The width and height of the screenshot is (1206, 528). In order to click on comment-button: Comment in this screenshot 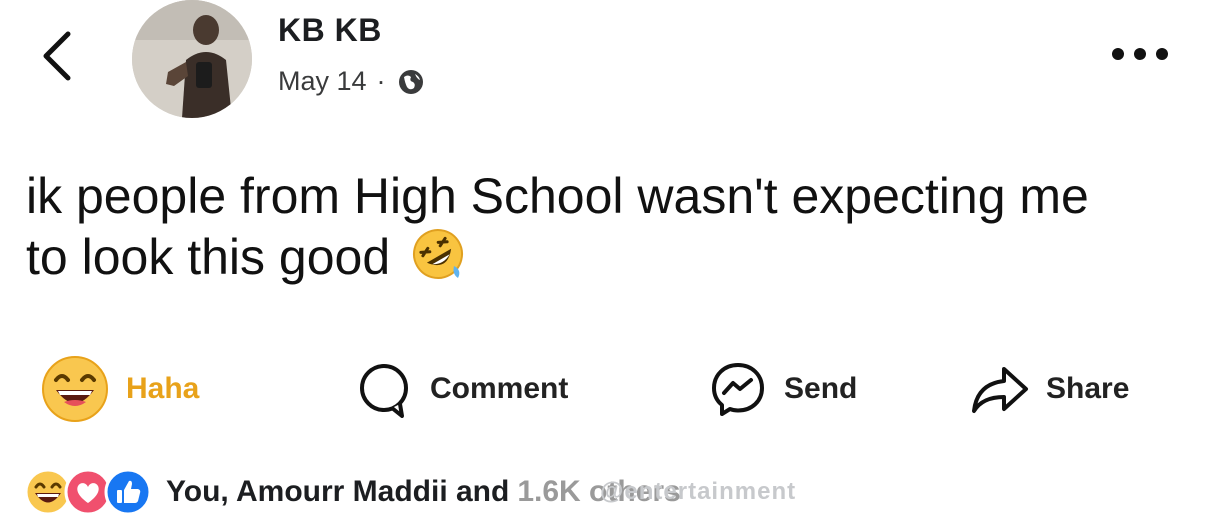, I will do `click(462, 389)`.